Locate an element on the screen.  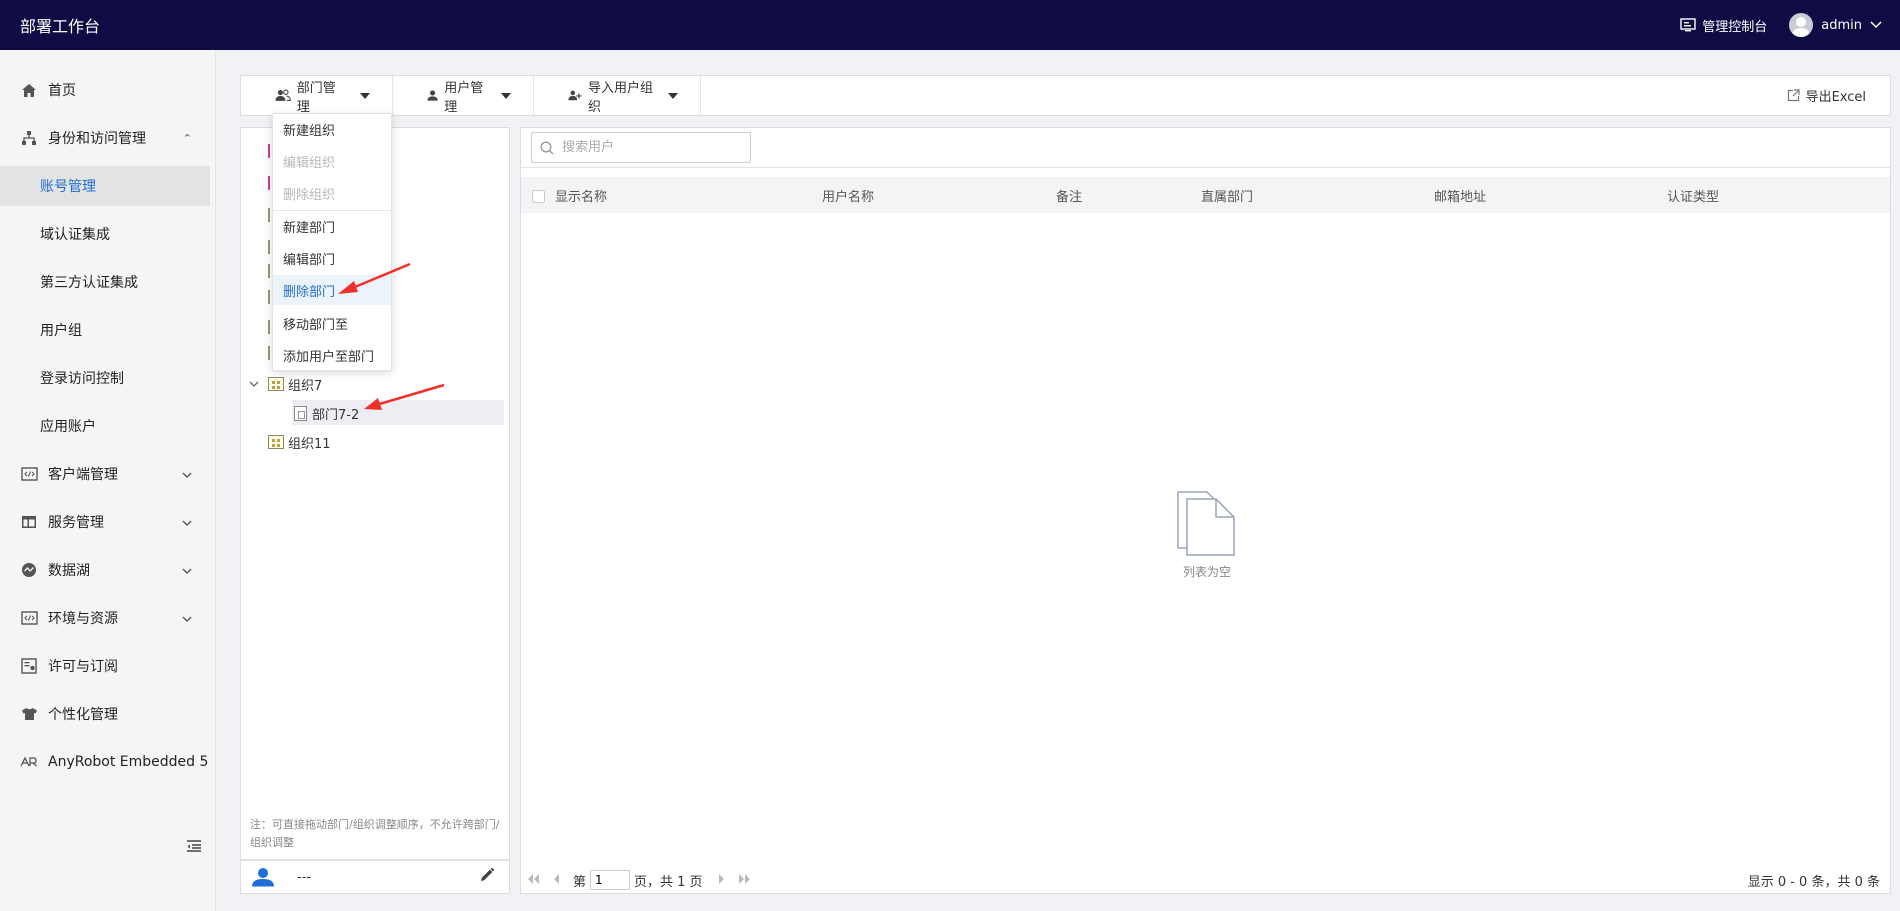
tree-node-label: 部门7-2 is located at coordinates (336, 415).